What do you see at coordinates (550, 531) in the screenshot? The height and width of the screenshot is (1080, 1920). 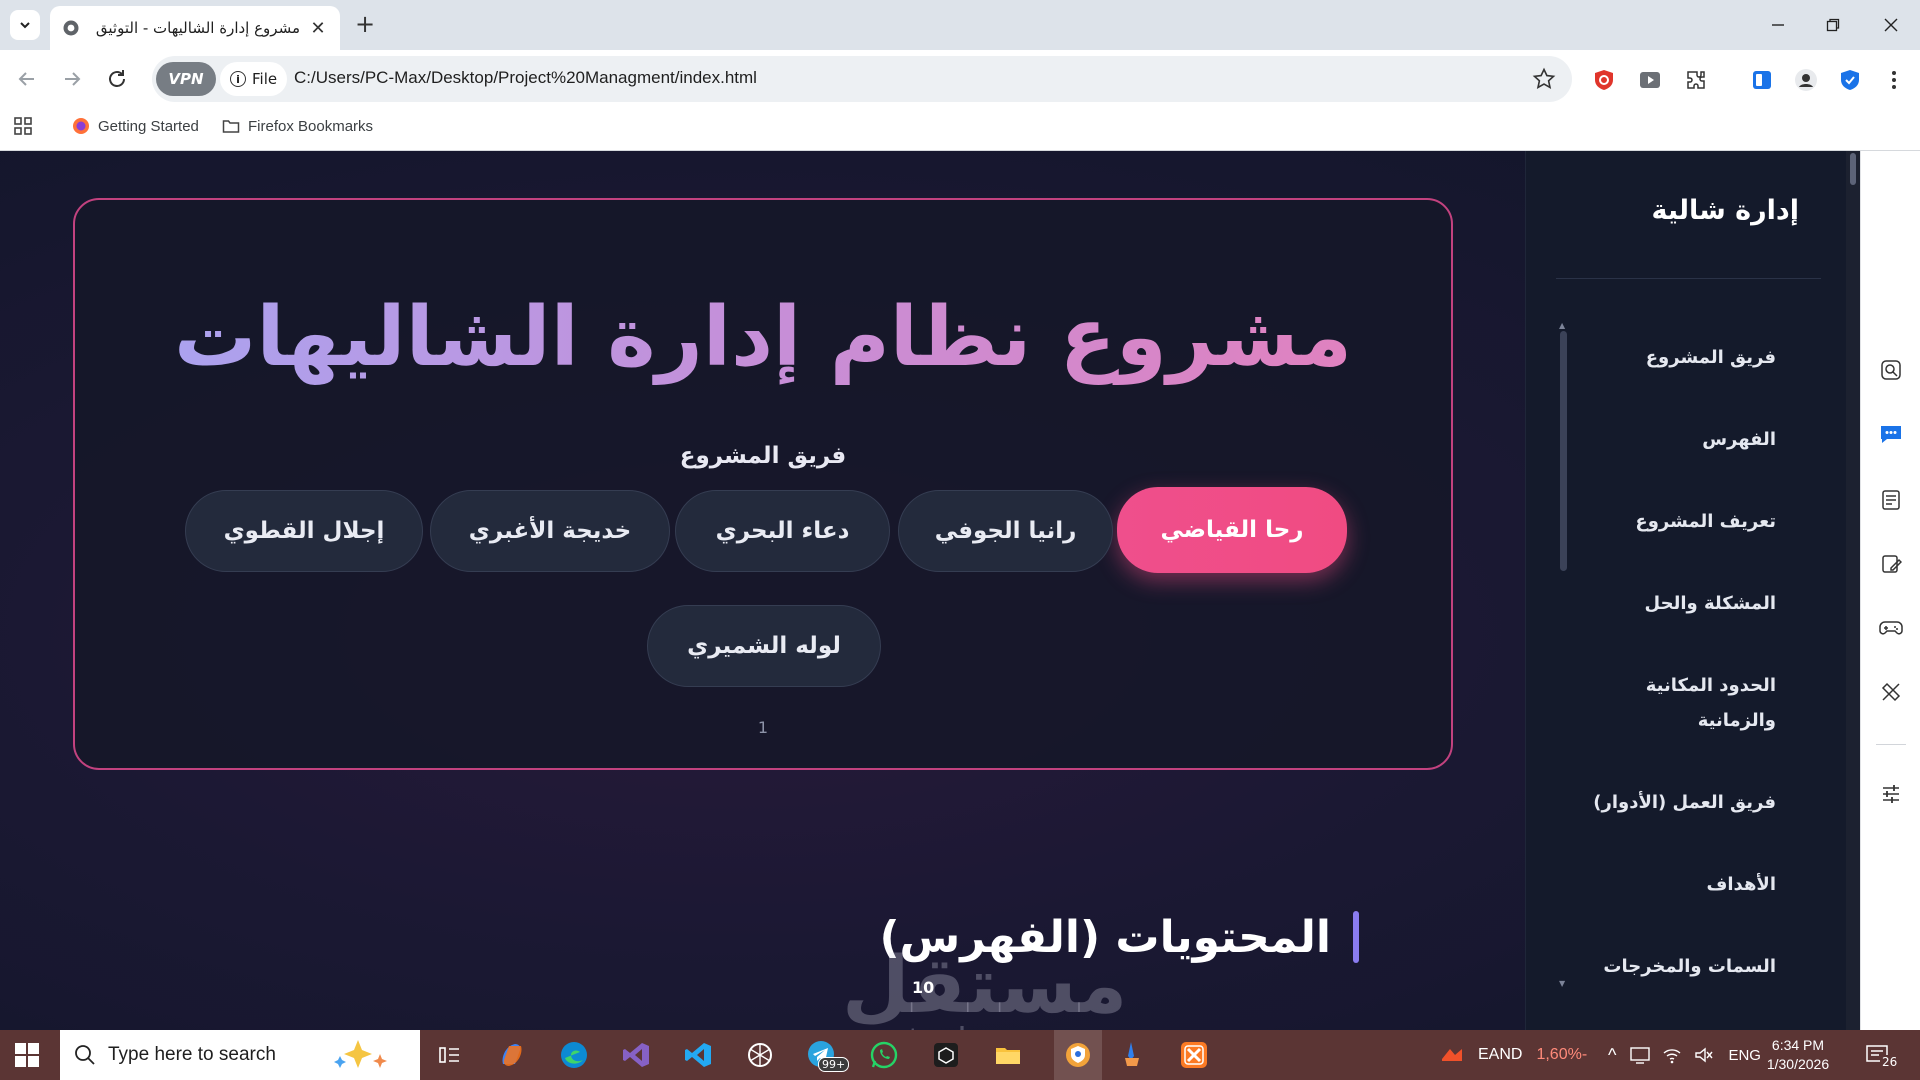 I see `team-member-pill: خديجة الأغبري` at bounding box center [550, 531].